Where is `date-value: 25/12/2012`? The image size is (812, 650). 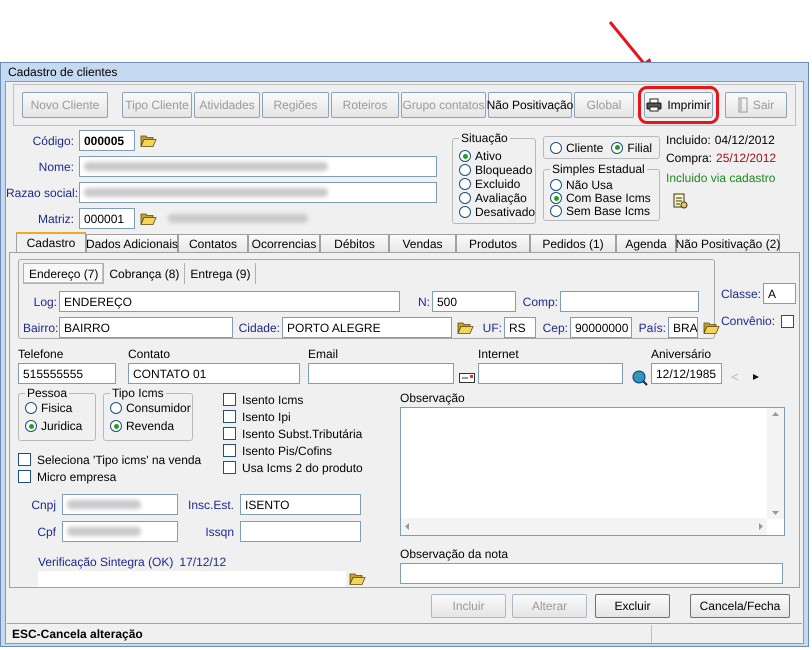
date-value: 25/12/2012 is located at coordinates (746, 158).